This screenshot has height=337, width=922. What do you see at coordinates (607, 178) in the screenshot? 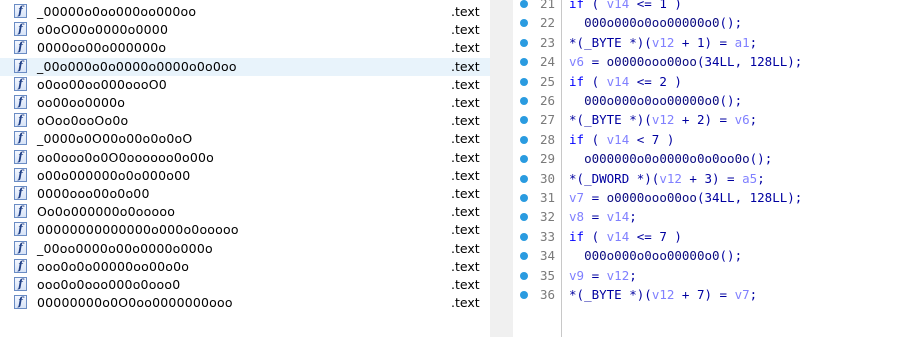
I see `code-token: _DWORD` at bounding box center [607, 178].